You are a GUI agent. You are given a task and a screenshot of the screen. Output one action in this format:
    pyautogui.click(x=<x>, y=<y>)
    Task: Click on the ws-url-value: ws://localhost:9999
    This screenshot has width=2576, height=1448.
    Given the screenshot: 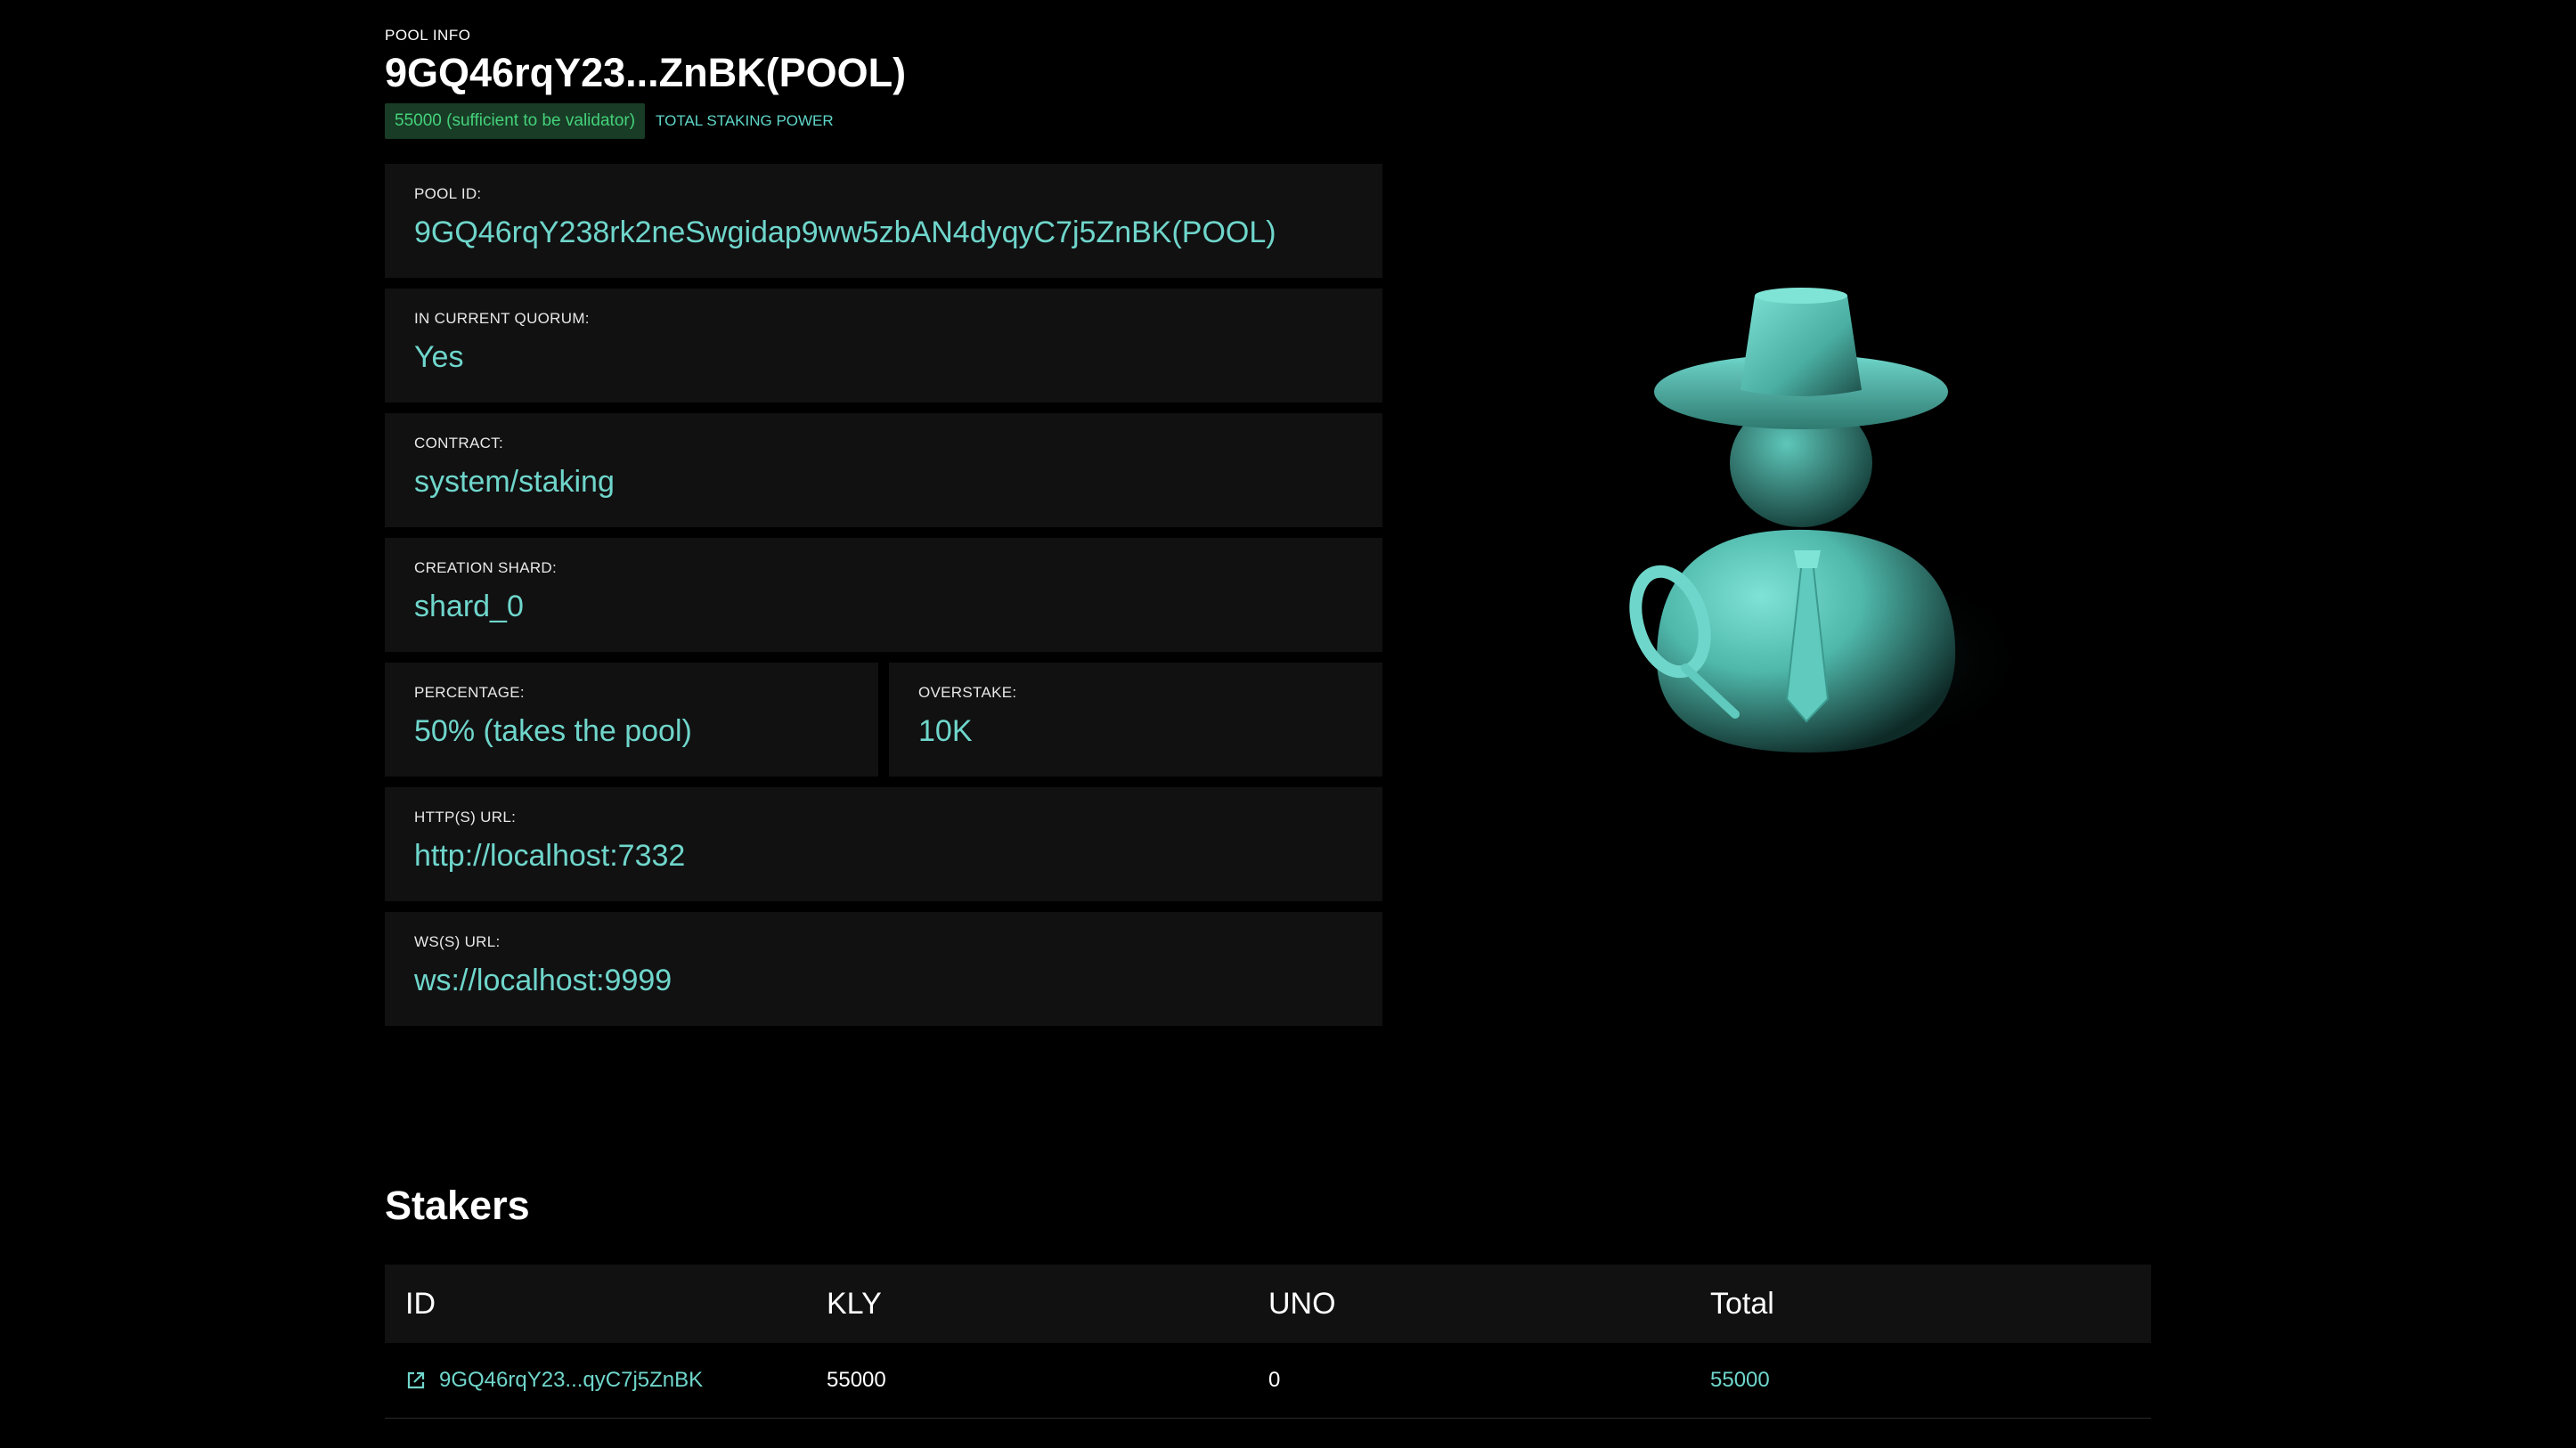 What is the action you would take?
    pyautogui.click(x=544, y=980)
    